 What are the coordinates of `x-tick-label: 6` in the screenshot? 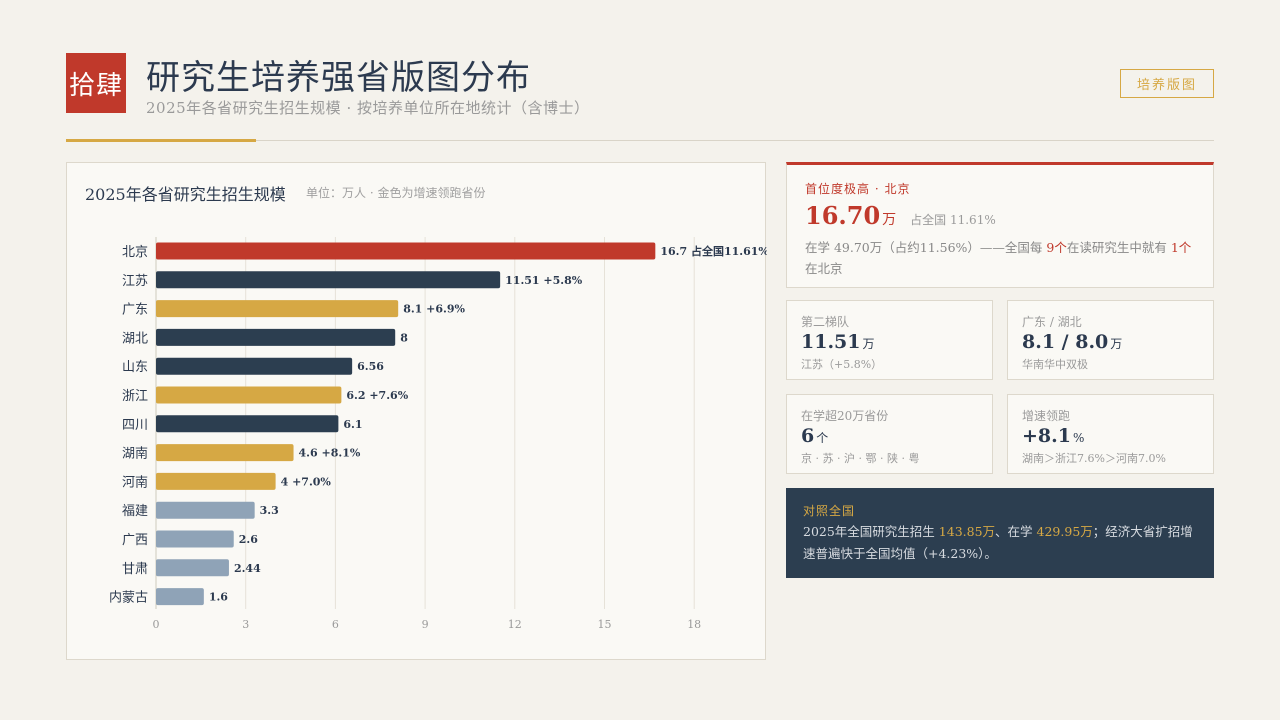 It's located at (335, 624).